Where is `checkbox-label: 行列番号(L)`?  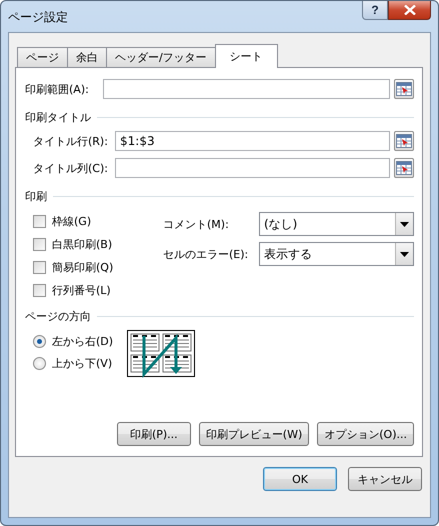 checkbox-label: 行列番号(L) is located at coordinates (81, 290).